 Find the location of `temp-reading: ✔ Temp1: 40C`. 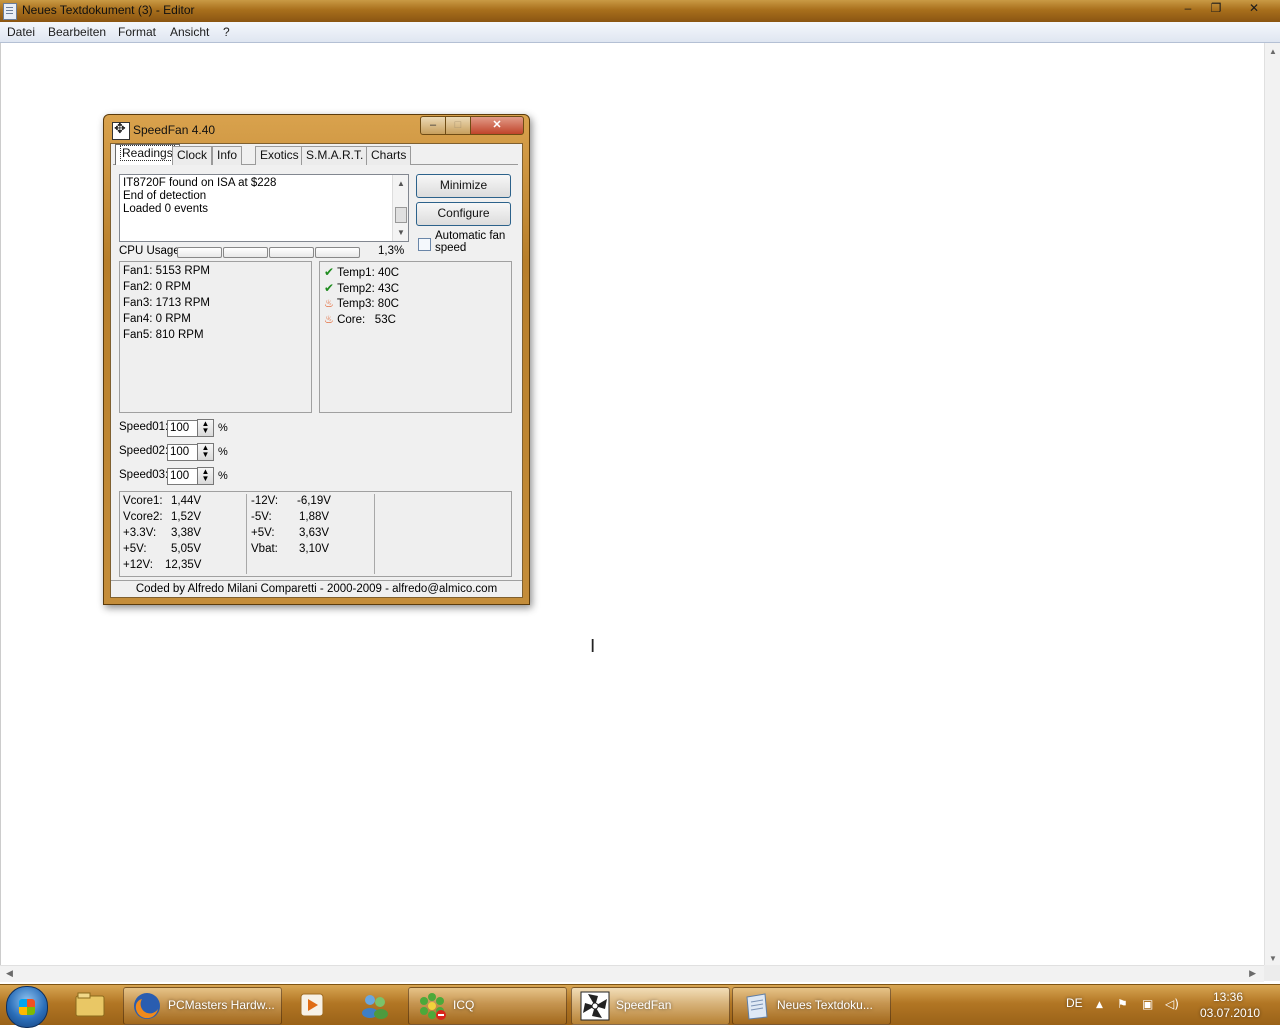

temp-reading: ✔ Temp1: 40C is located at coordinates (362, 272).